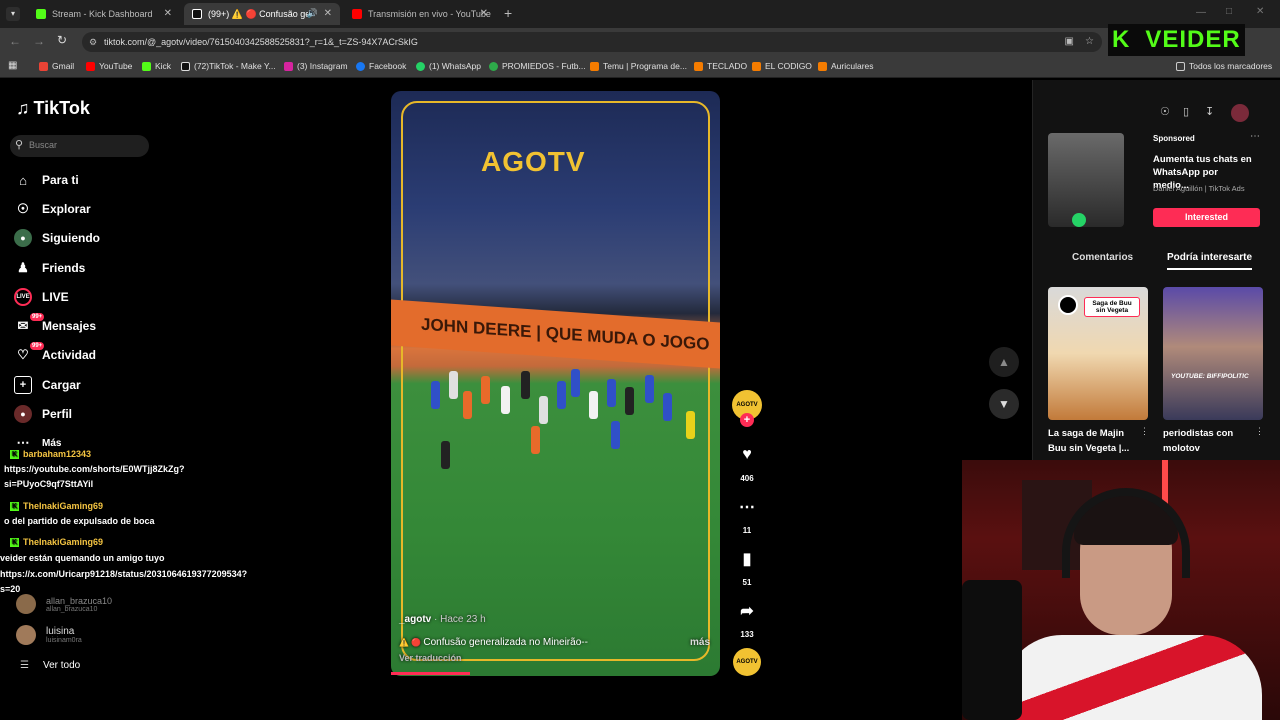  I want to click on browser-tab-kick: Stream - Kick Dashboard ✕, so click(104, 14).